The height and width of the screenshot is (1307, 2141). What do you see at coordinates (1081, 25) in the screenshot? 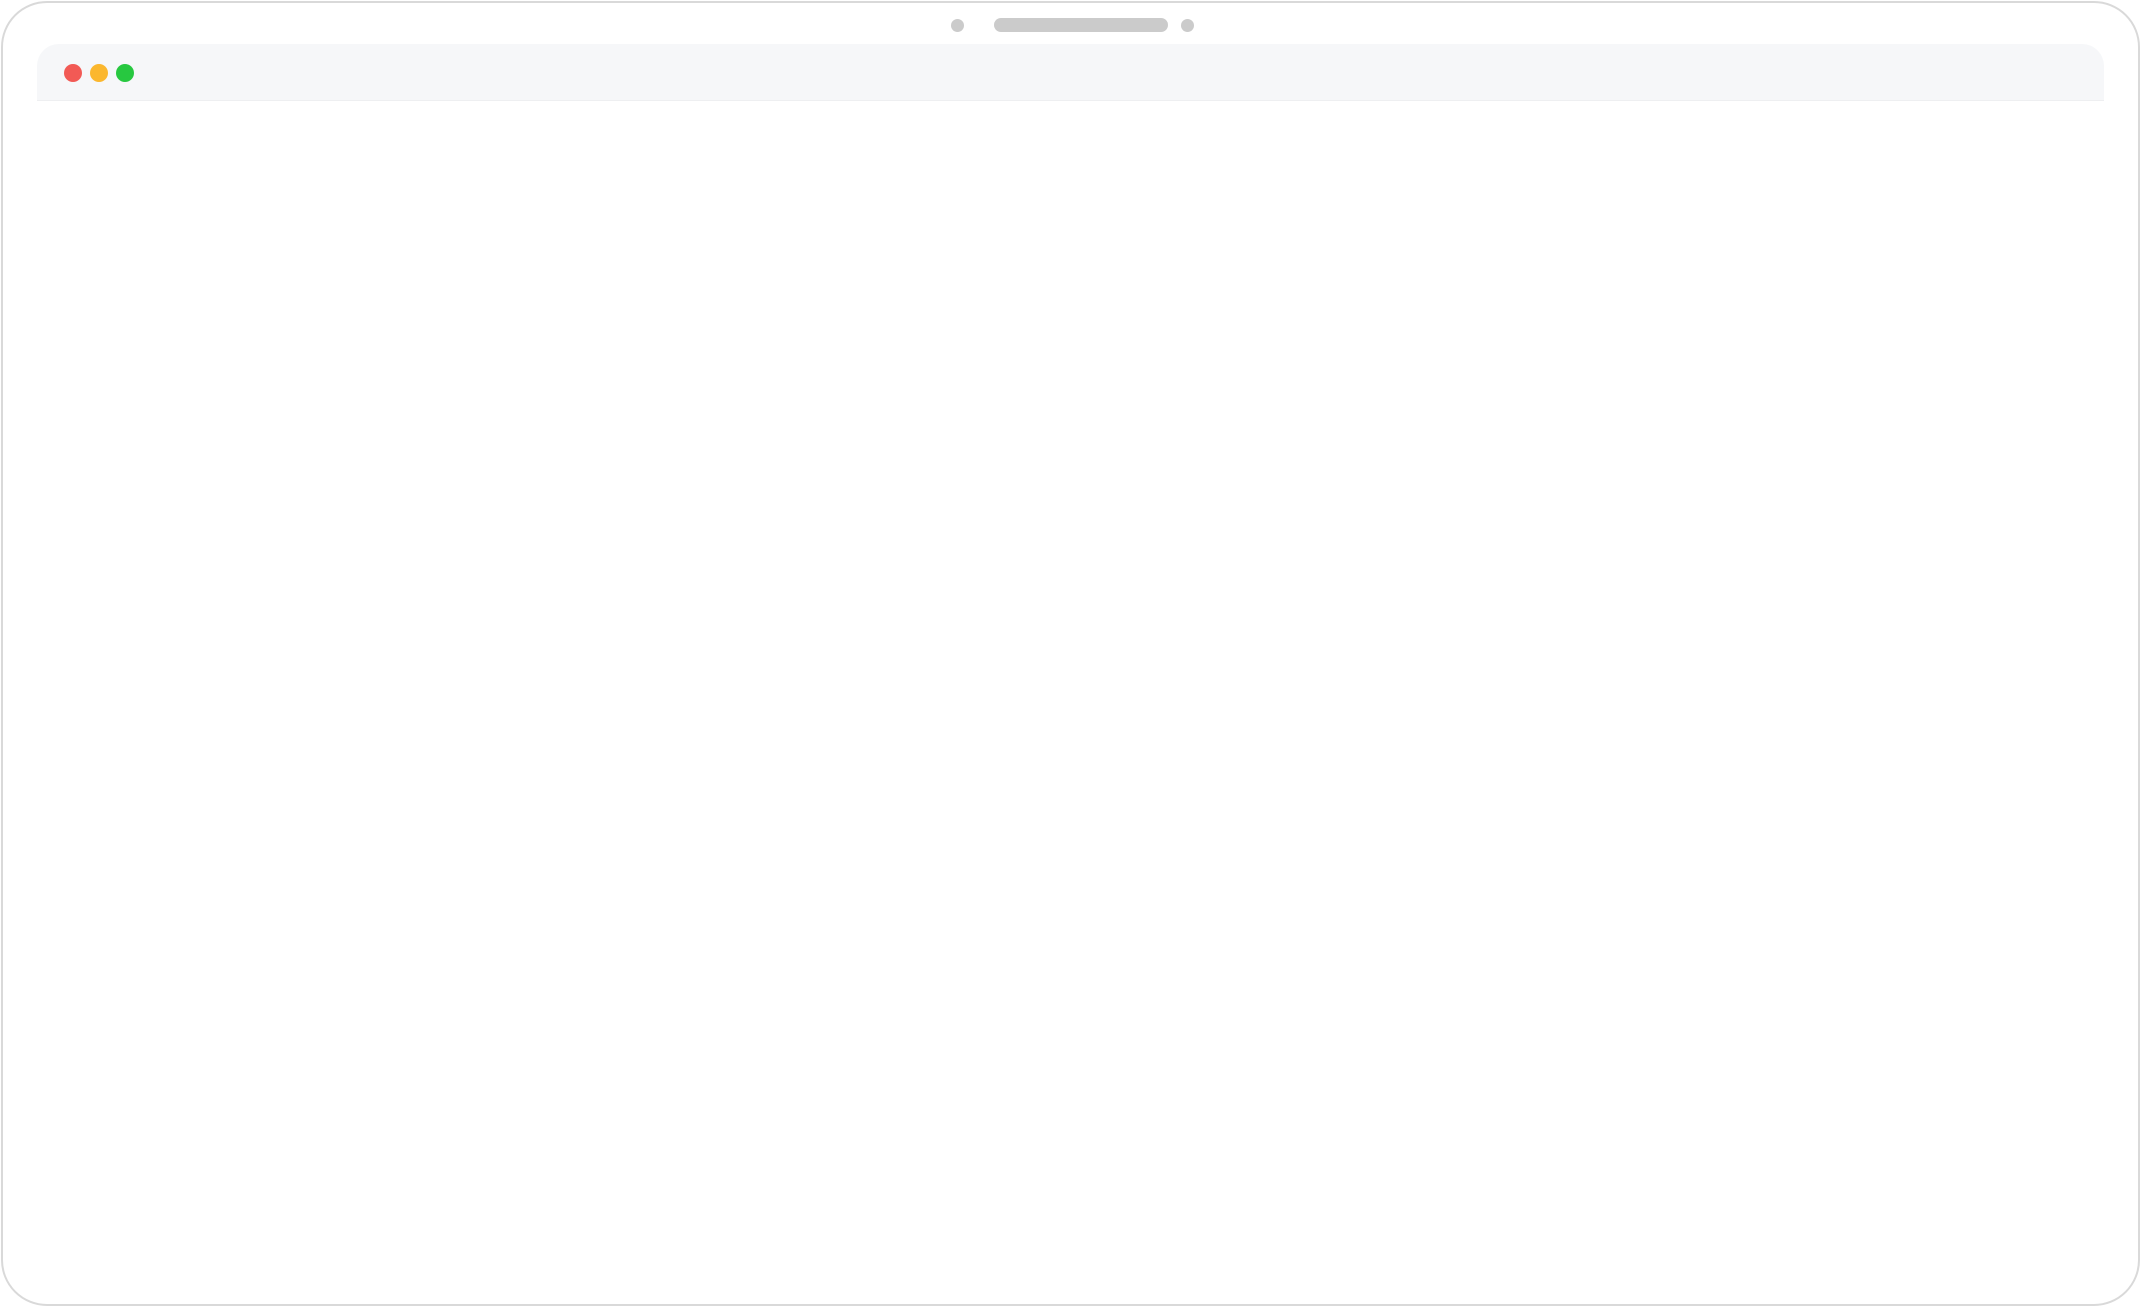
I see `speaker-grille` at bounding box center [1081, 25].